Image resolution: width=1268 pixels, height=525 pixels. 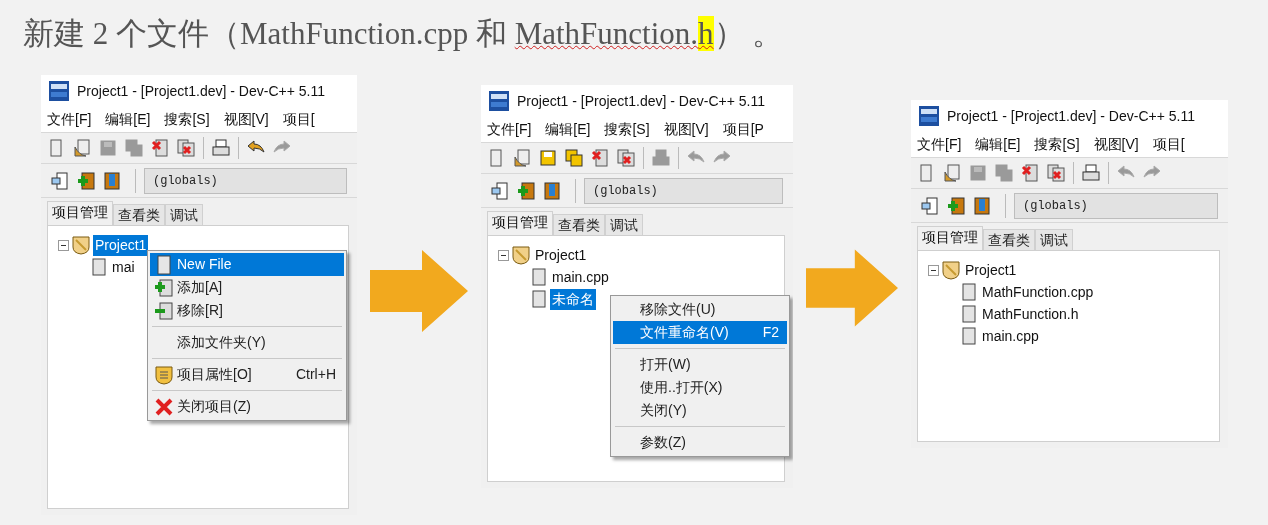 What do you see at coordinates (700, 387) in the screenshot?
I see `menu-item: 使用..打开(X)` at bounding box center [700, 387].